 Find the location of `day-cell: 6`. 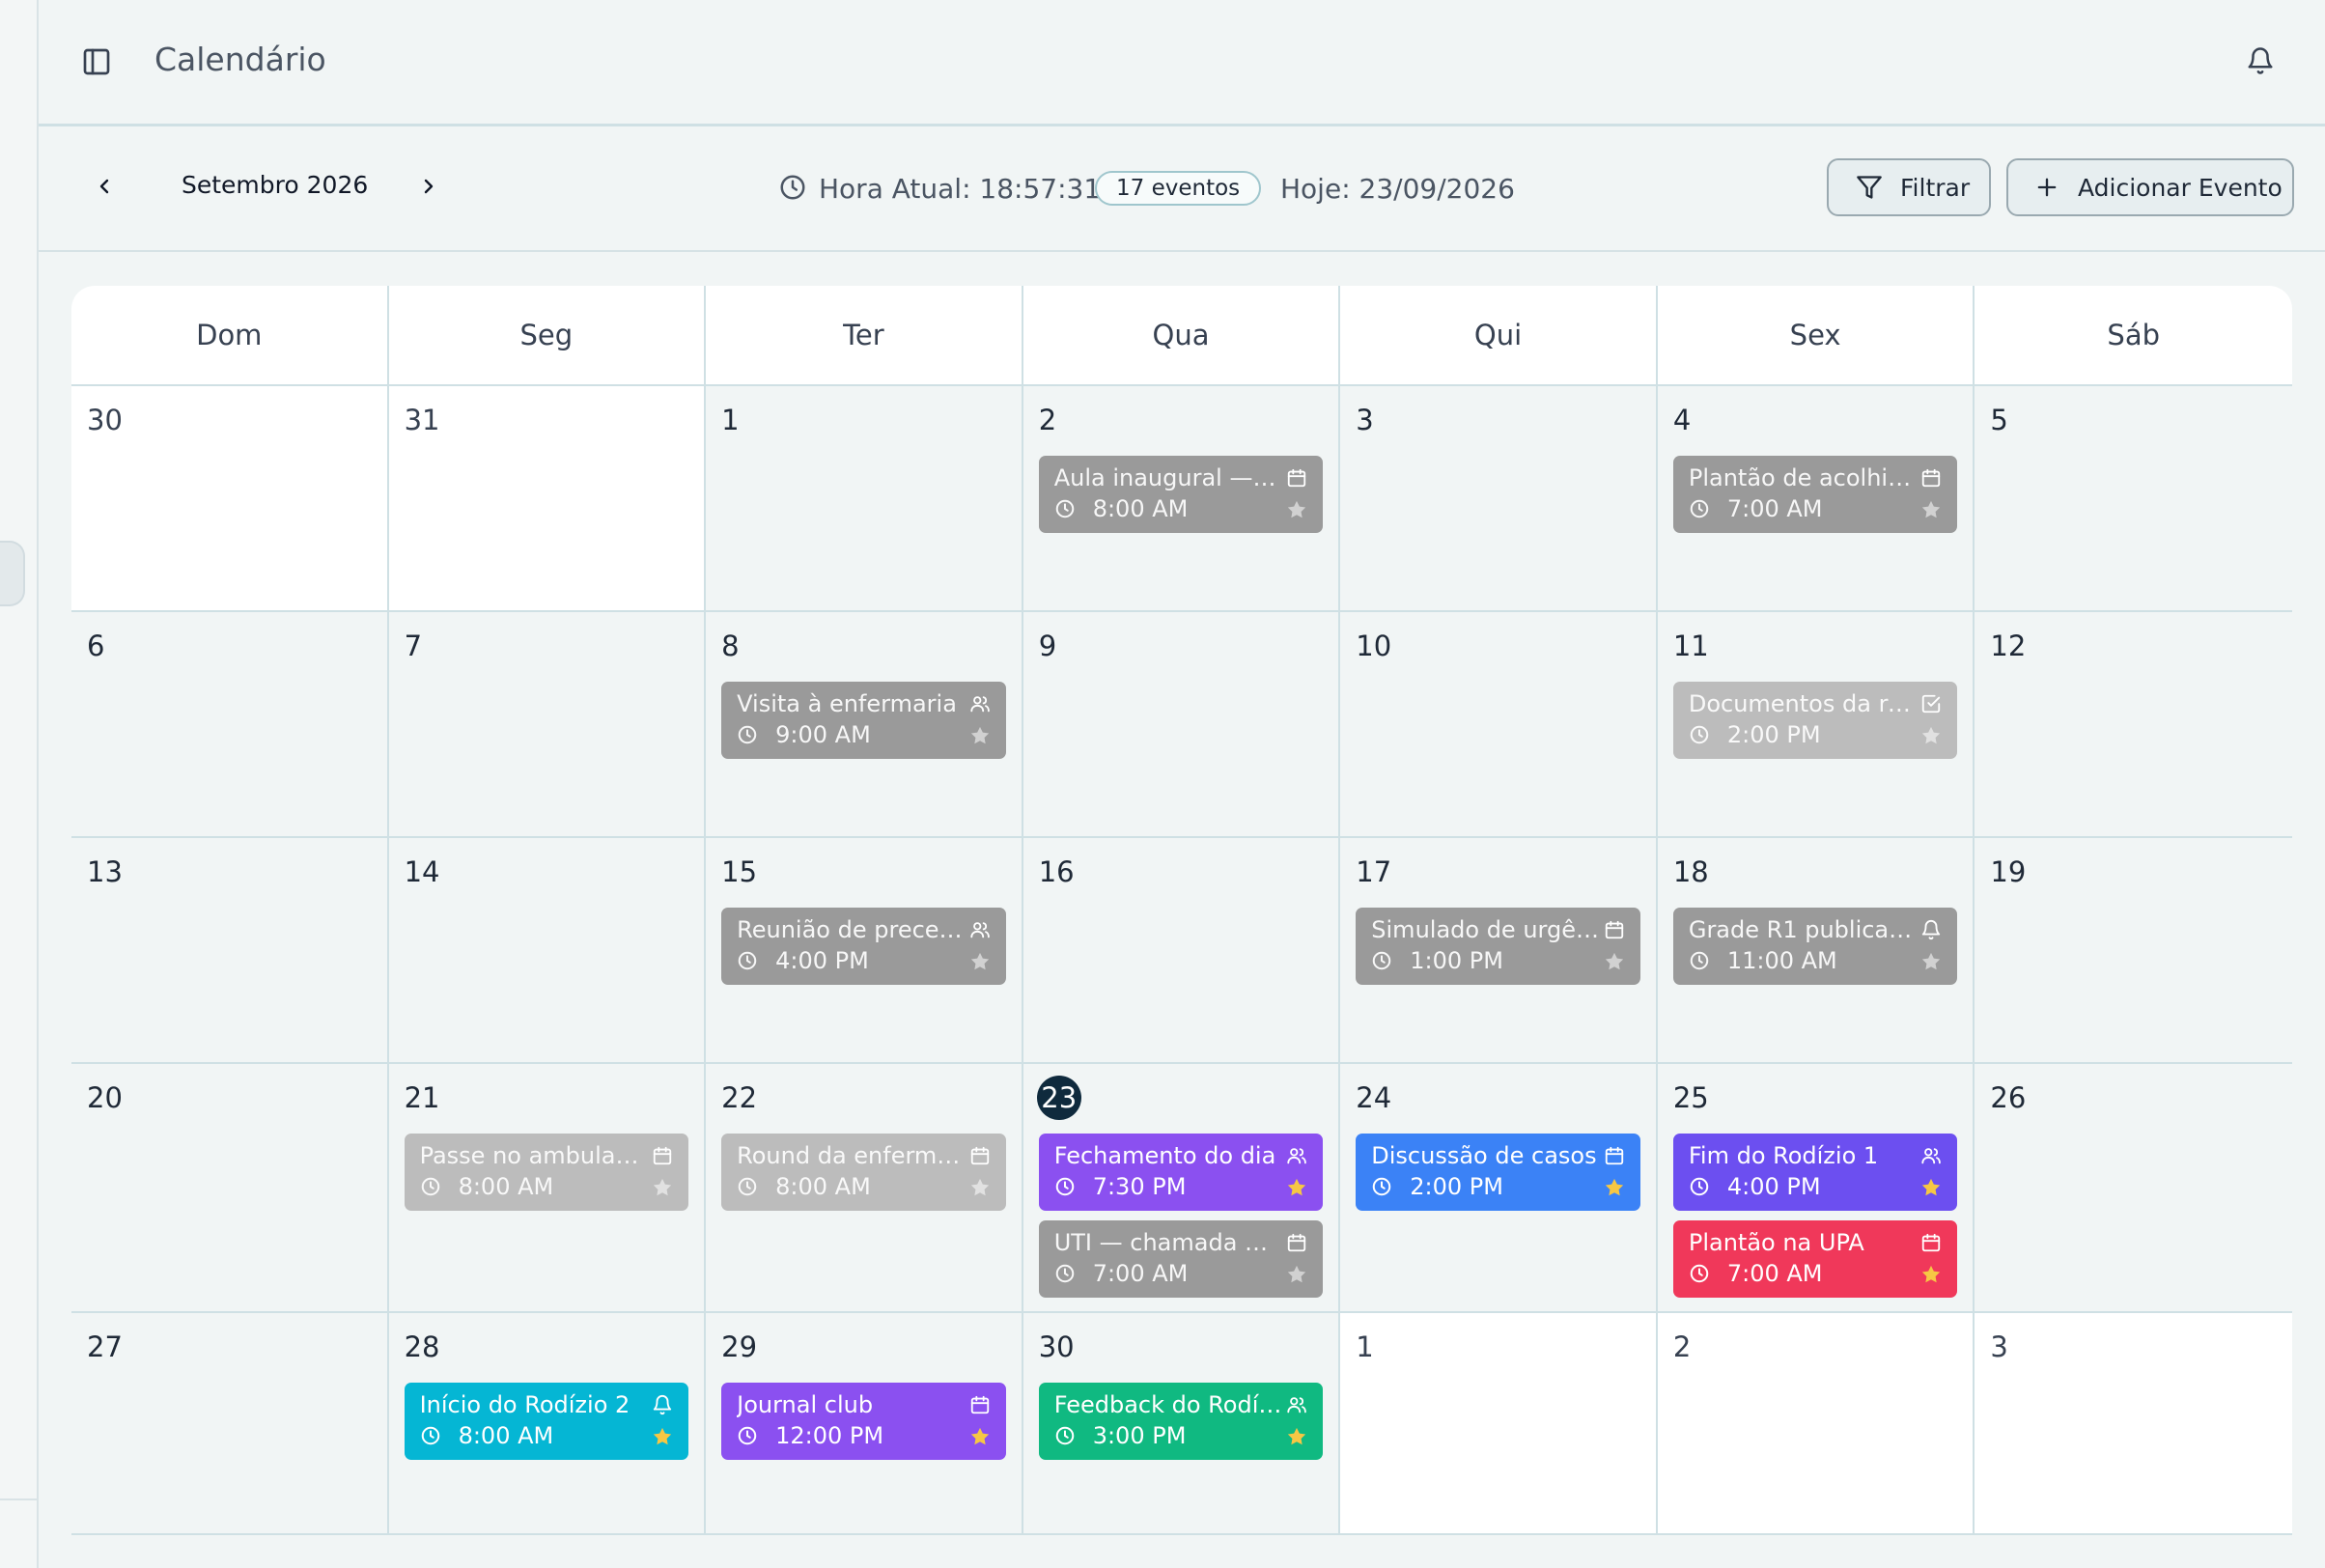

day-cell: 6 is located at coordinates (230, 725).